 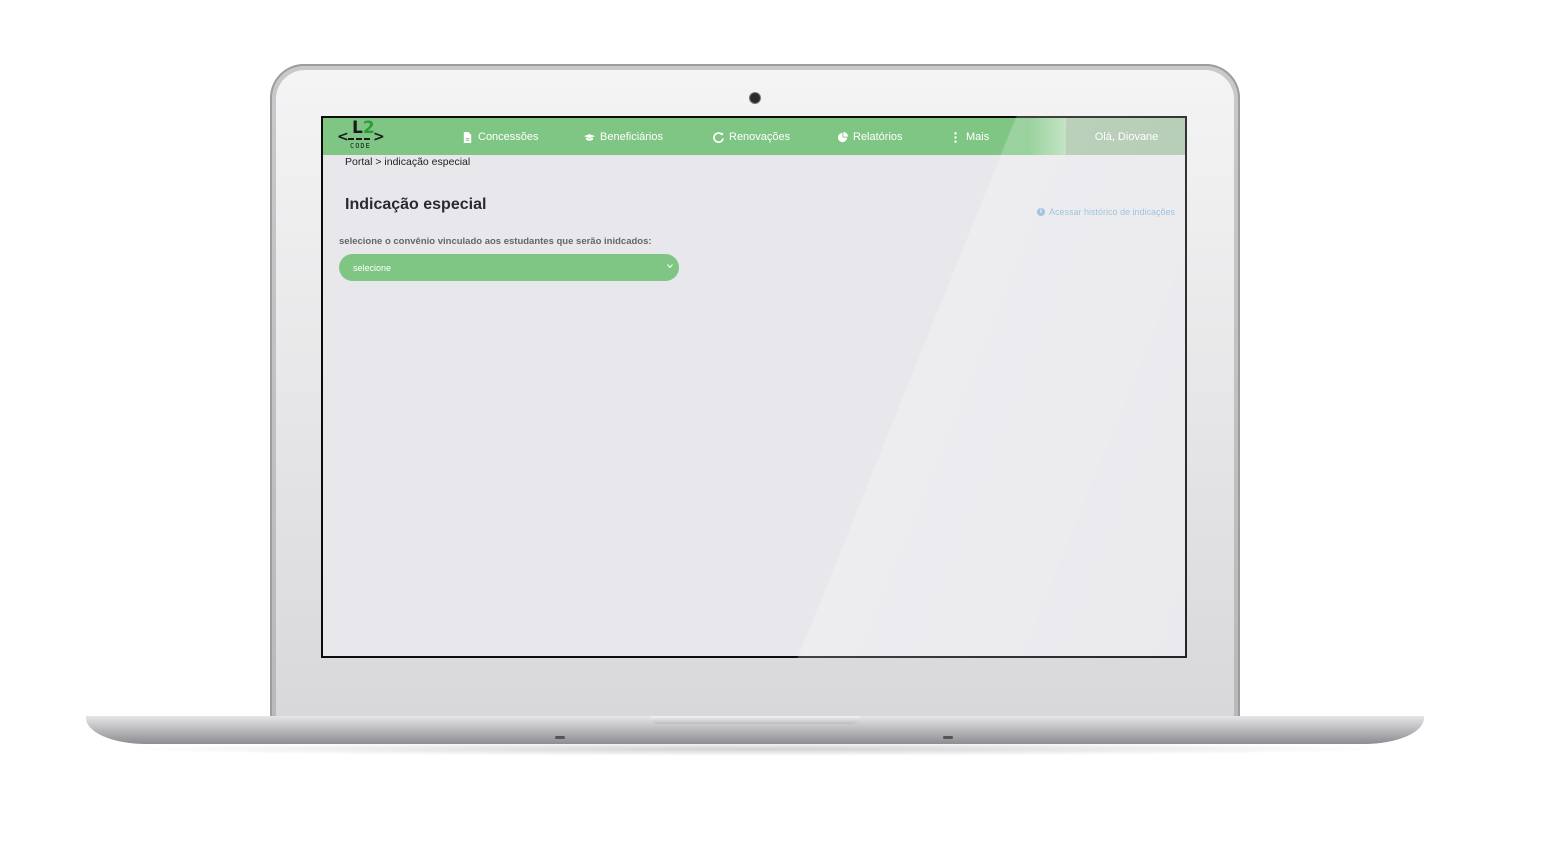 I want to click on vertical-dots-icon, so click(x=955, y=137).